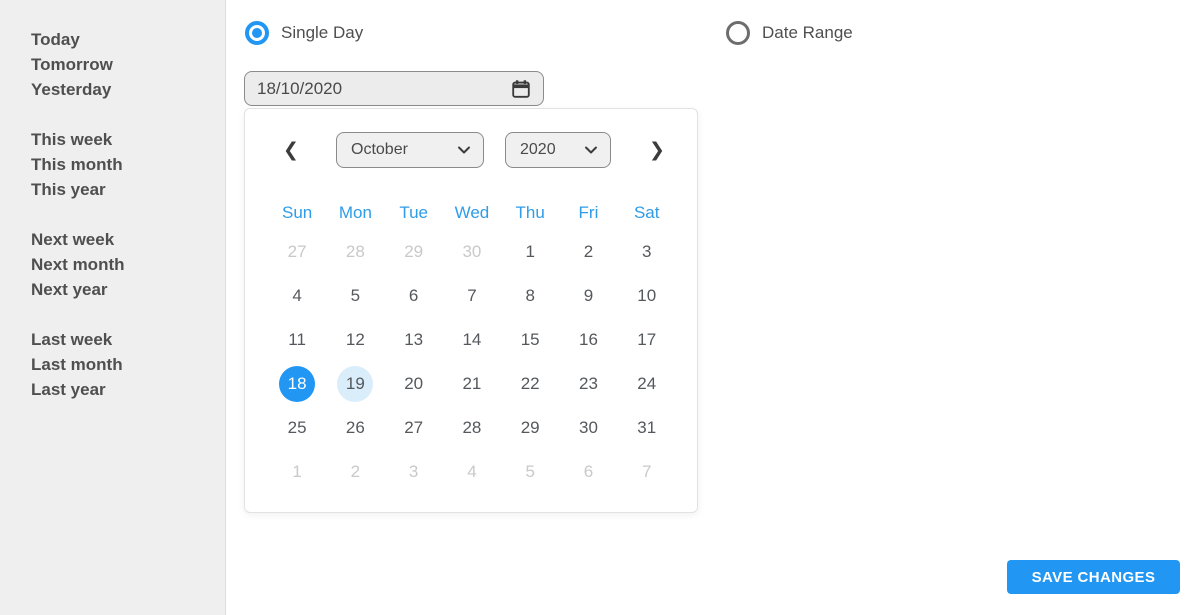 This screenshot has width=1199, height=615. I want to click on calendar-day-number: 17, so click(647, 339).